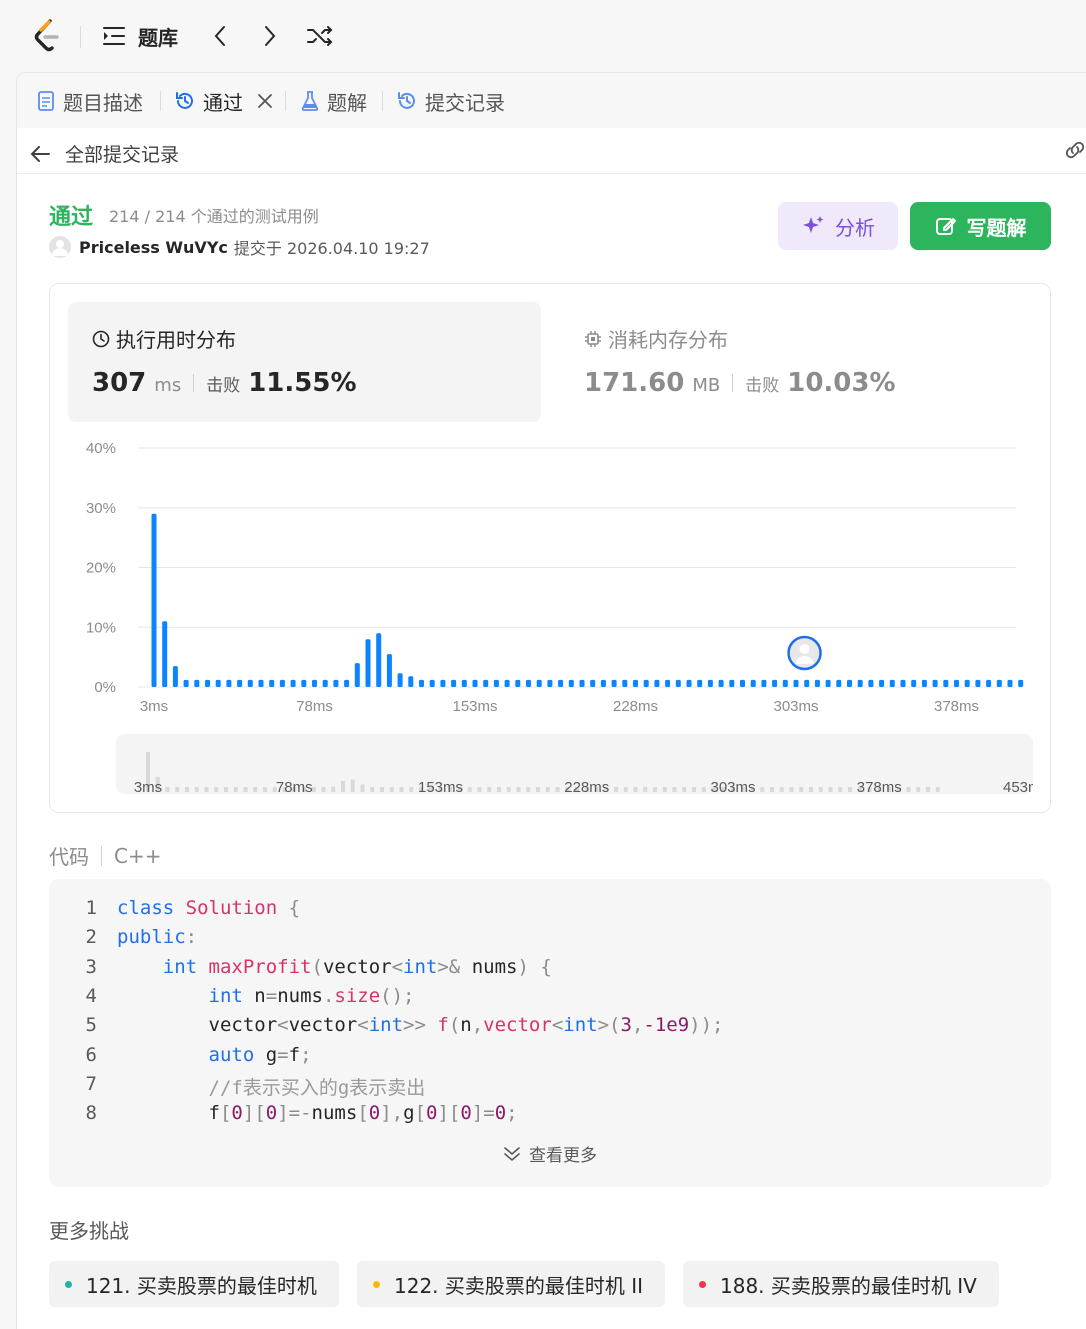  What do you see at coordinates (334, 101) in the screenshot?
I see `tab-solutions: 题解` at bounding box center [334, 101].